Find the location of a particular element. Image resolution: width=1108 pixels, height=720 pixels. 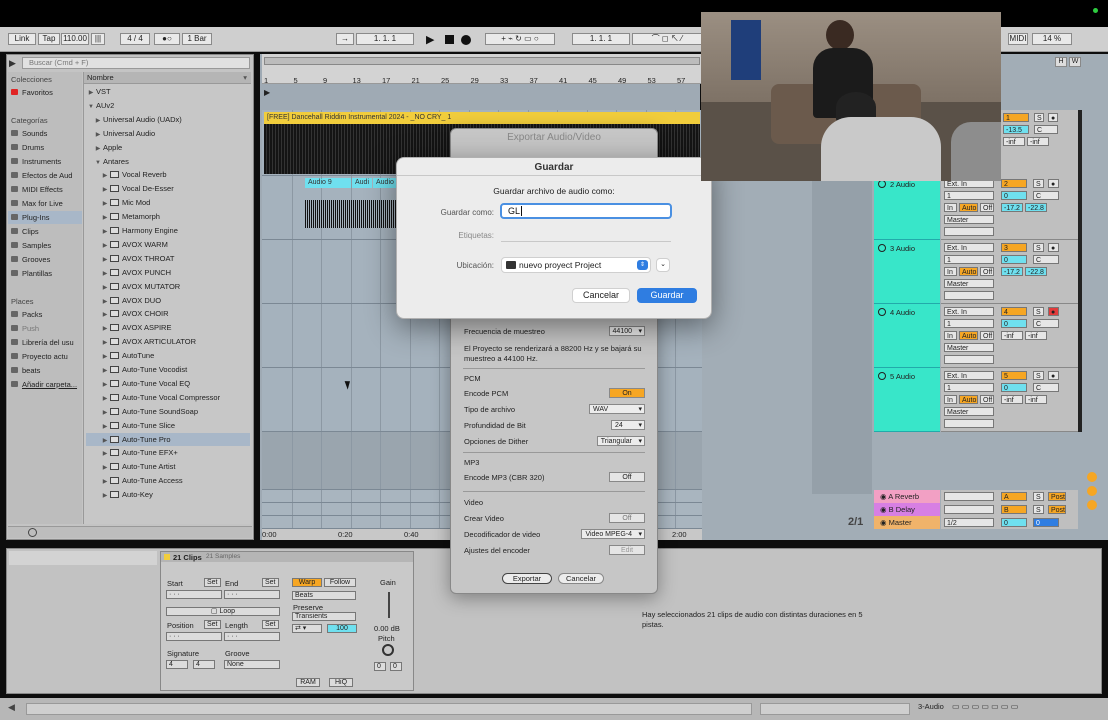

play-icon: ▶ is located at coordinates (430, 39).